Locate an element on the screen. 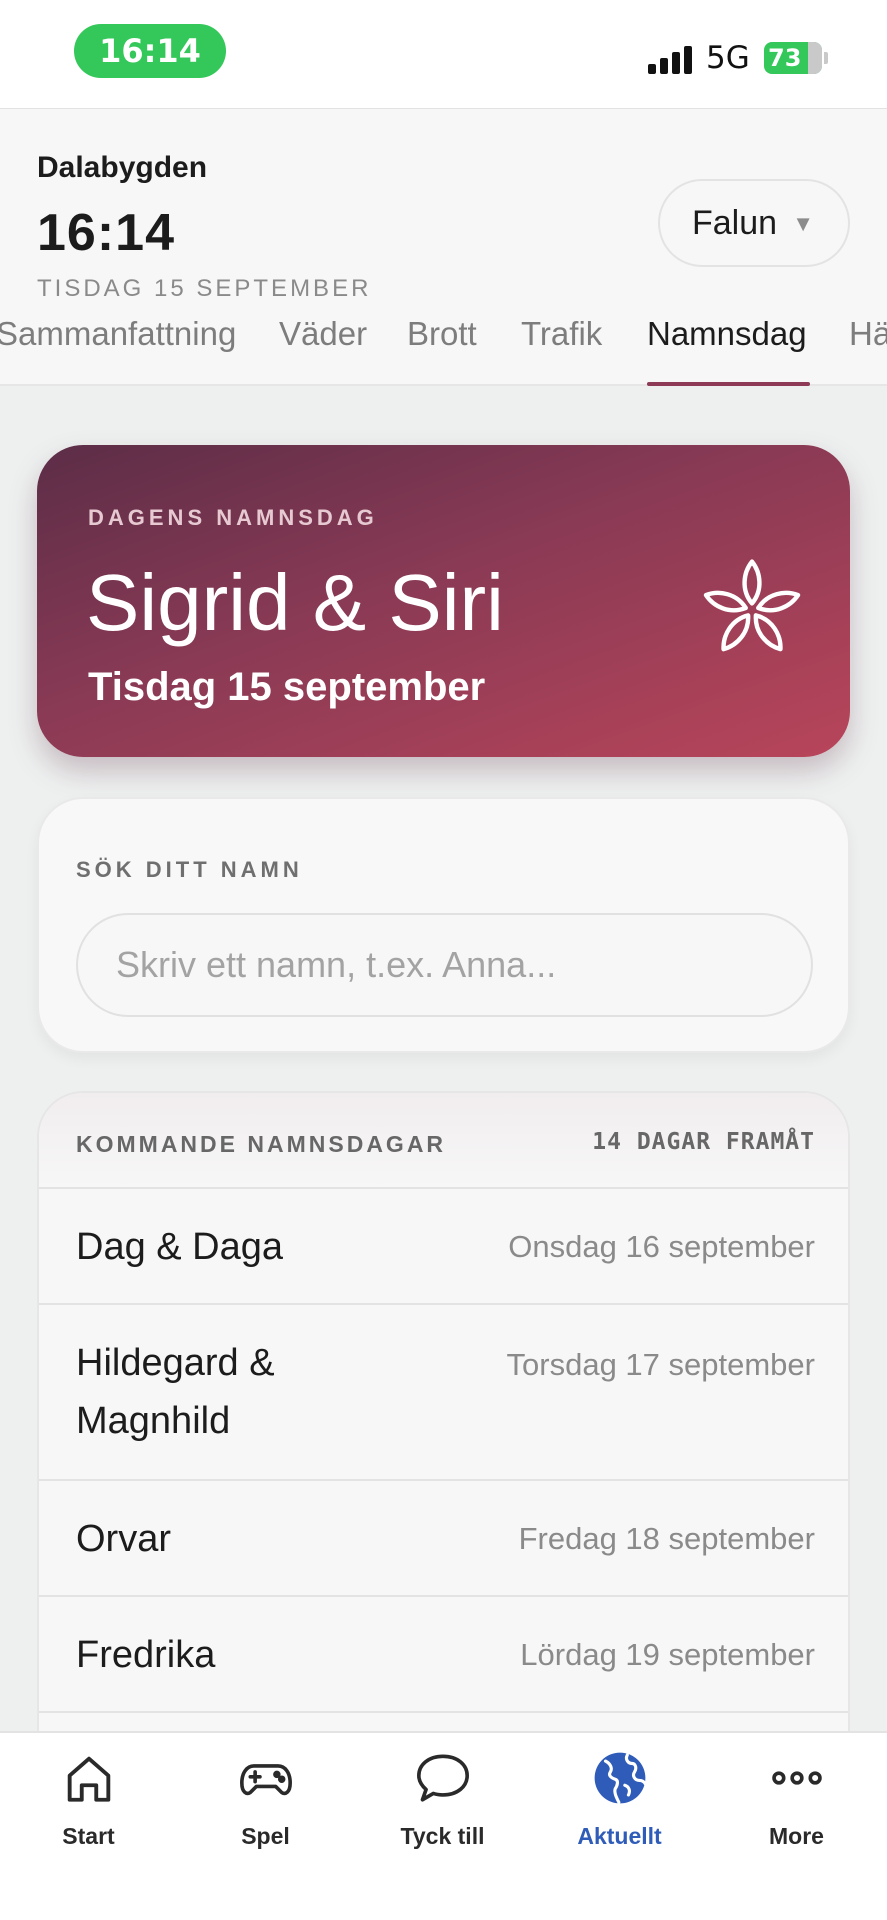  more-dots-icon is located at coordinates (797, 1778).